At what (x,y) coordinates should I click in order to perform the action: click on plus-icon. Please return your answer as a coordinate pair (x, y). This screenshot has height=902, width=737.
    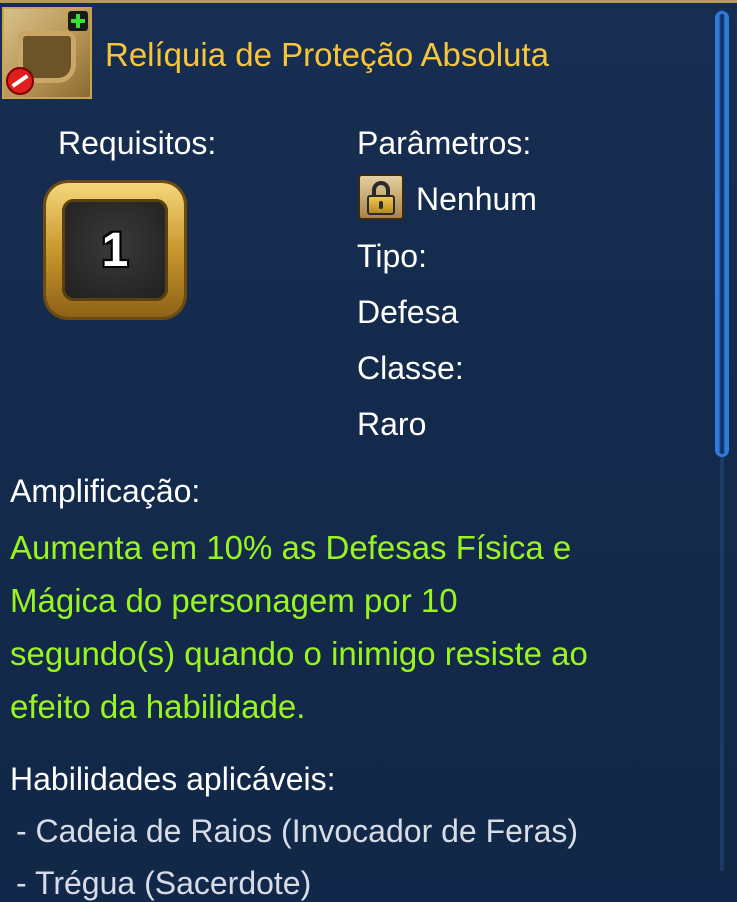
    Looking at the image, I should click on (78, 21).